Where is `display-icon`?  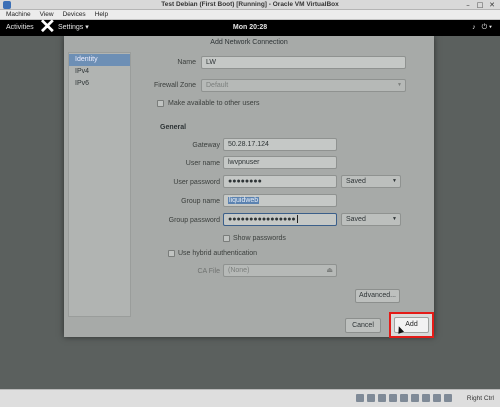 display-icon is located at coordinates (426, 398).